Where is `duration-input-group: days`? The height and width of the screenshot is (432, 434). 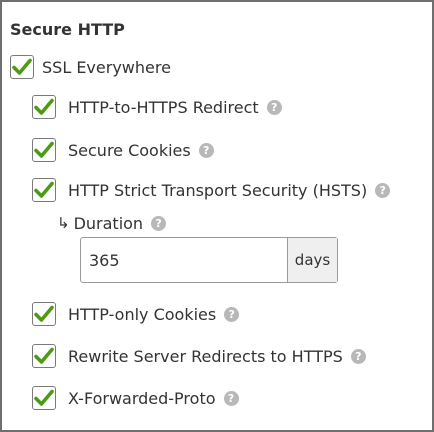 duration-input-group: days is located at coordinates (209, 260).